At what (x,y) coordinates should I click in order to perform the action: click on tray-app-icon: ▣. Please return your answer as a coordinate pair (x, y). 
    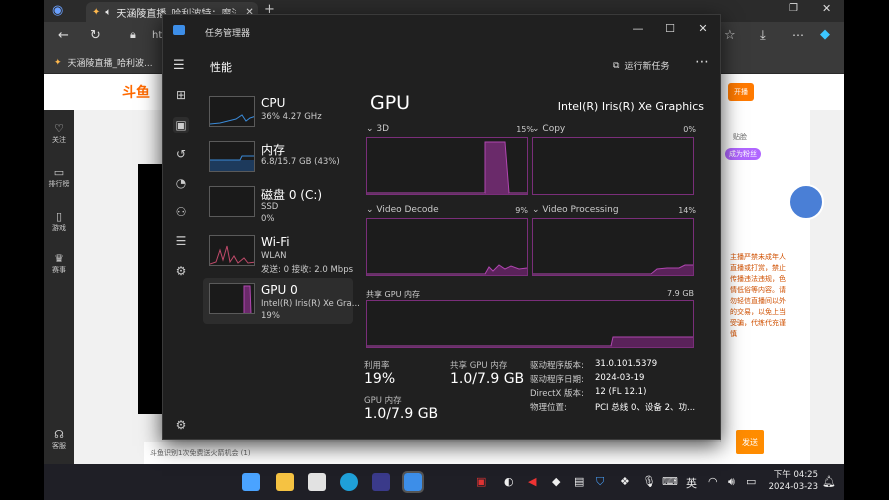
    Looking at the image, I should click on (481, 481).